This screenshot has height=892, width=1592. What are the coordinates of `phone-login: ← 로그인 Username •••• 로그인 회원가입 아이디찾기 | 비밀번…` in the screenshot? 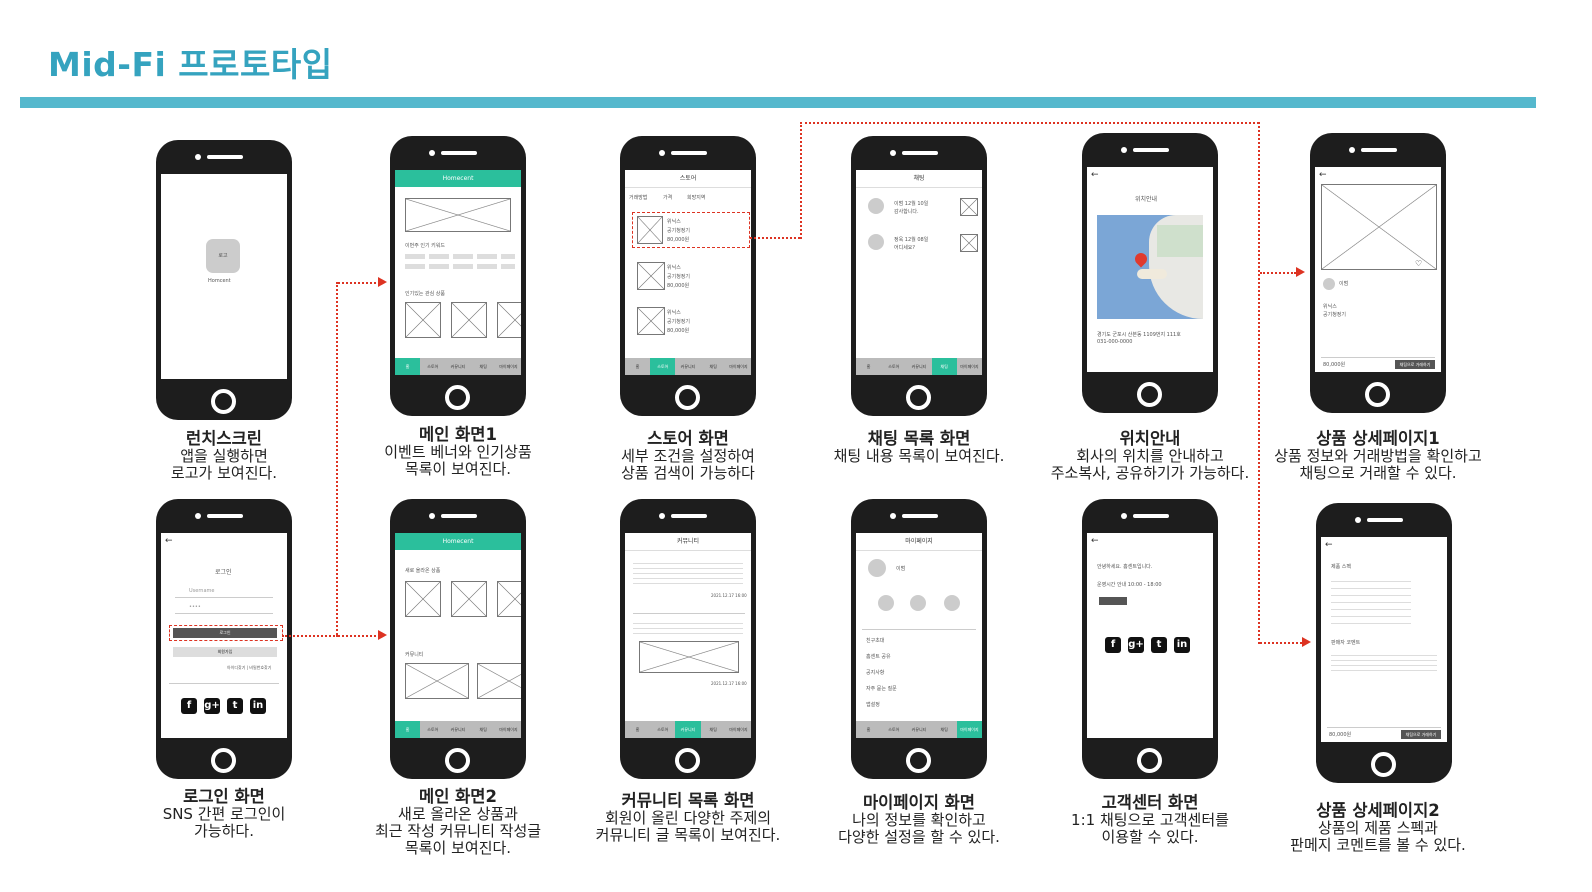 It's located at (224, 639).